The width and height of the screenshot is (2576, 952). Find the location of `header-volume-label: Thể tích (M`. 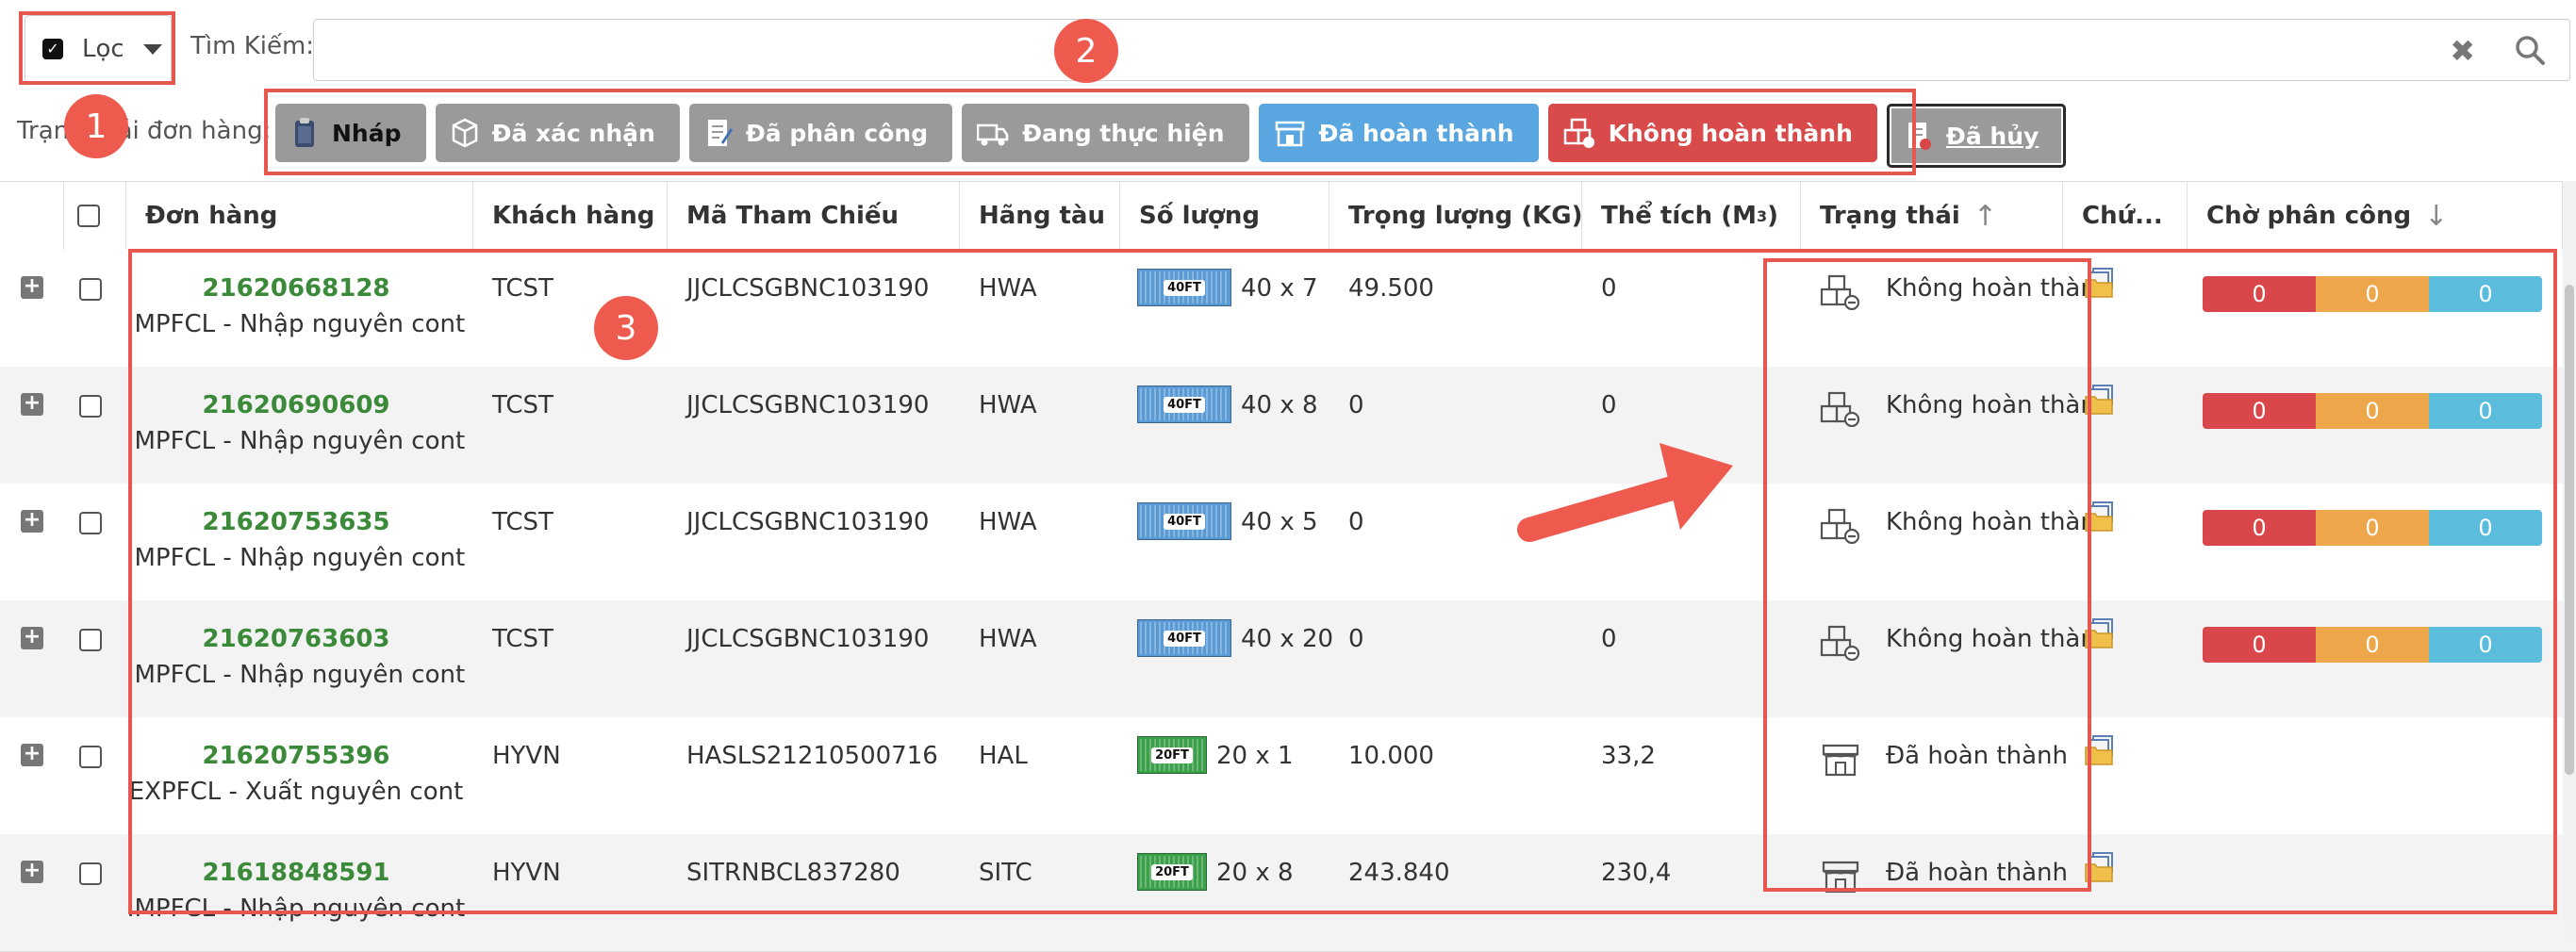

header-volume-label: Thể tích (M is located at coordinates (1679, 216).